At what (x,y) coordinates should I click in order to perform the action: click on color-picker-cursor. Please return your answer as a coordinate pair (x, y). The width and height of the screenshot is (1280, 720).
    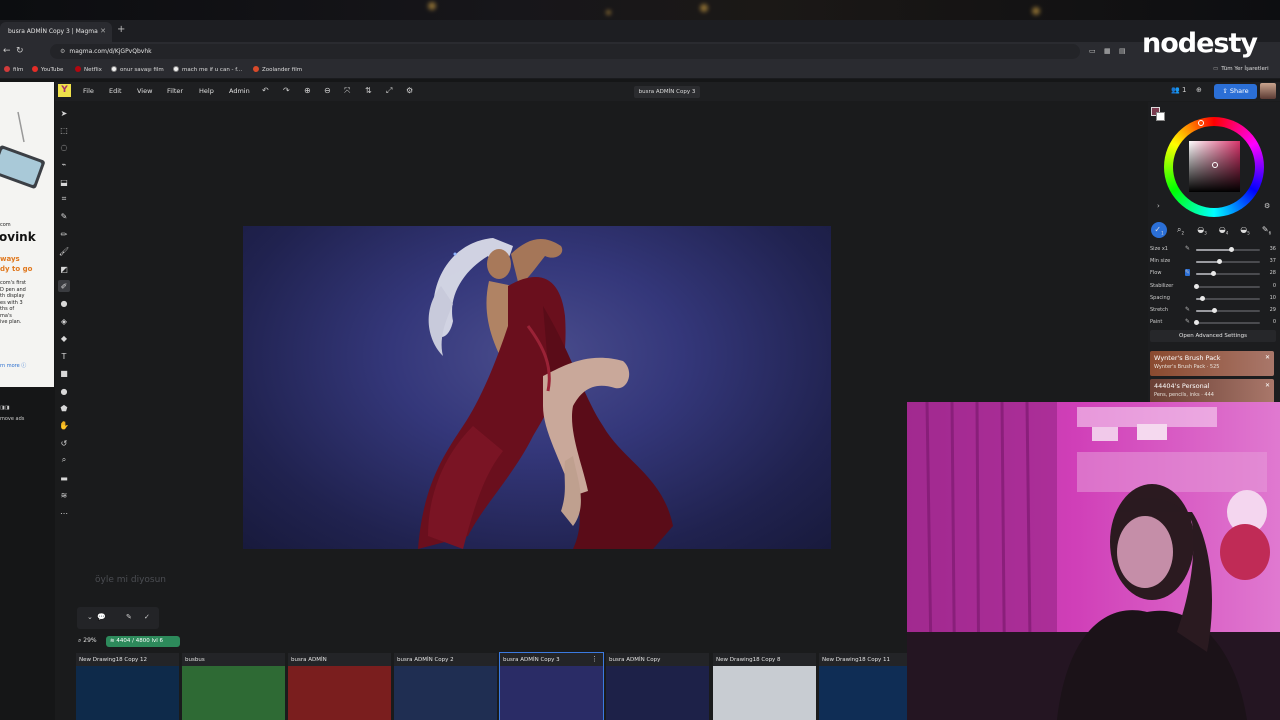
    Looking at the image, I should click on (1215, 165).